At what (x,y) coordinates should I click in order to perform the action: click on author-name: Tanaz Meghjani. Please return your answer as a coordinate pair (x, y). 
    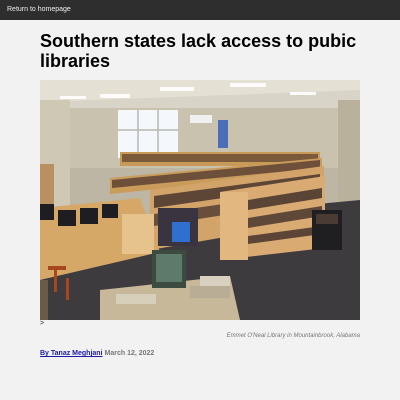
    Looking at the image, I should click on (76, 353).